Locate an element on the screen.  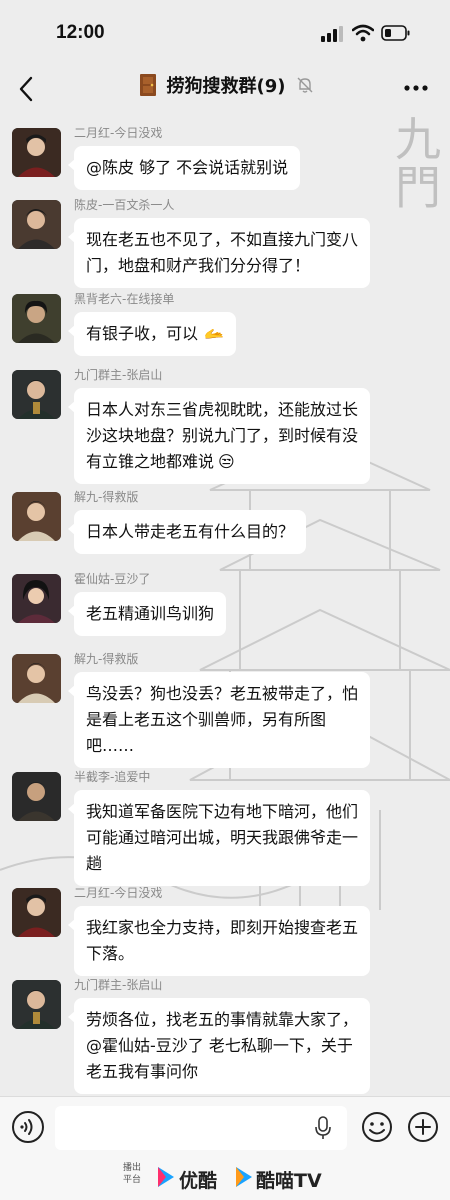
wifi-icon is located at coordinates (363, 33).